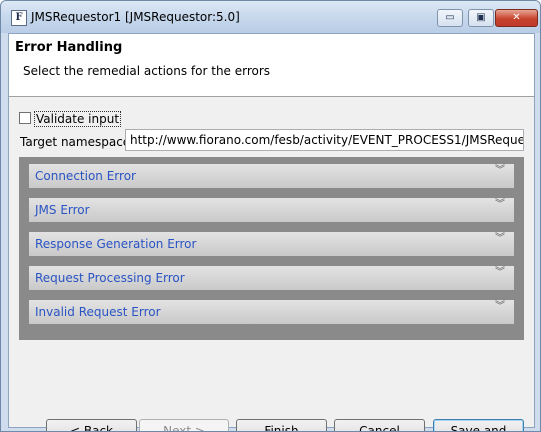 Image resolution: width=541 pixels, height=432 pixels. Describe the element at coordinates (98, 312) in the screenshot. I see `error-row-label: Invalid Request Error` at that location.